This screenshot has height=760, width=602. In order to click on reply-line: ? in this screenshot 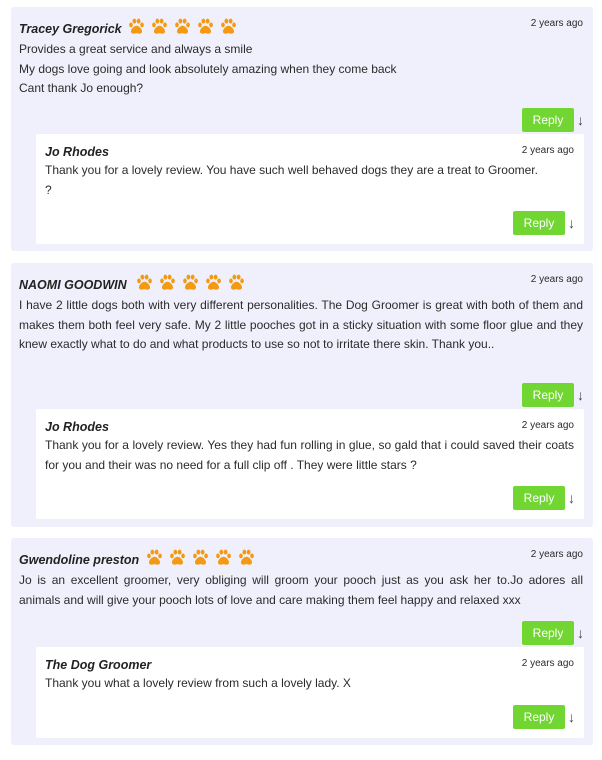, I will do `click(48, 189)`.